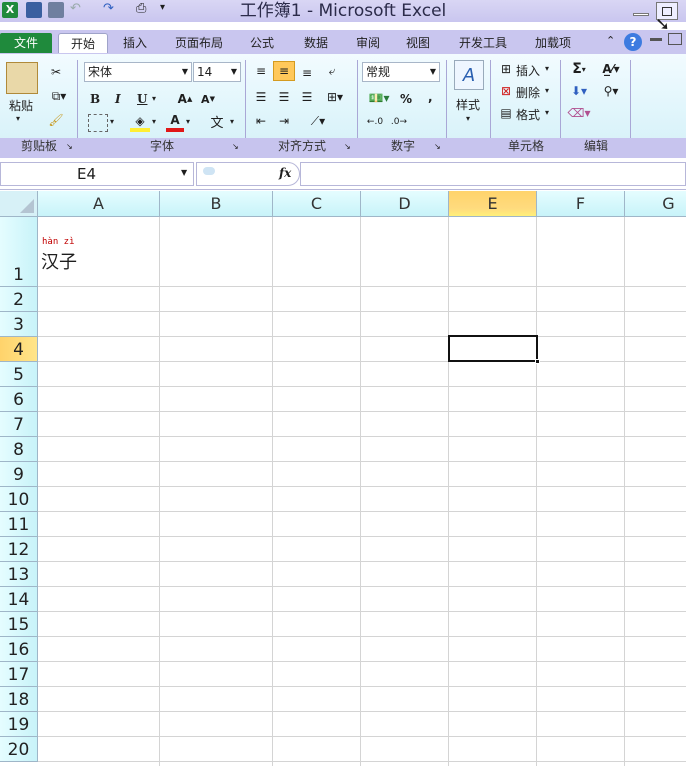  I want to click on grow-font-icon: A ▲, so click(185, 99).